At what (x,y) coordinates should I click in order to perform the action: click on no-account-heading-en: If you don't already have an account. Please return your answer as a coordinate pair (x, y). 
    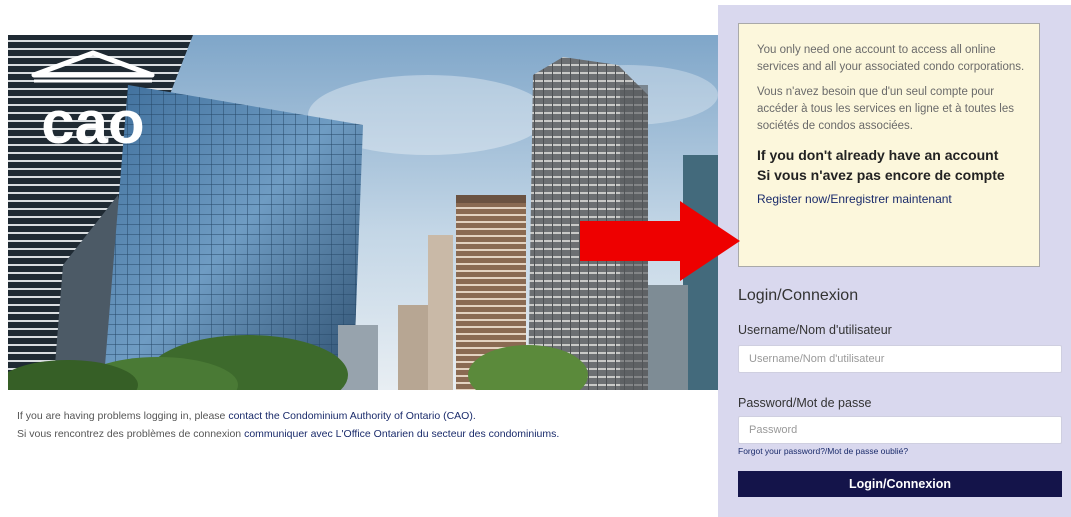
    Looking at the image, I should click on (878, 155).